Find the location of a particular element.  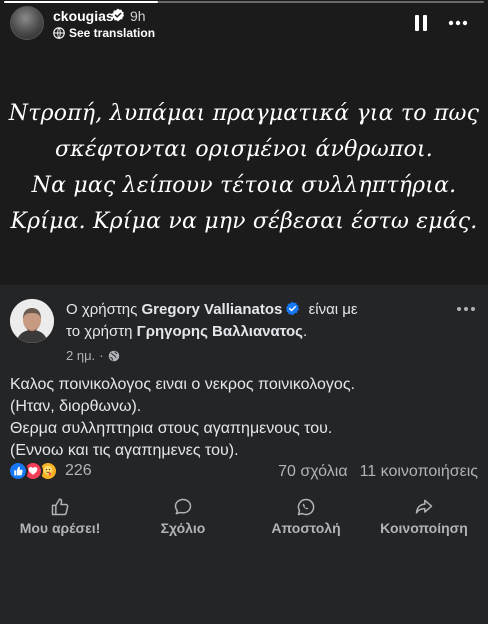

post-author-name: Gregory Vallianatos is located at coordinates (212, 309).